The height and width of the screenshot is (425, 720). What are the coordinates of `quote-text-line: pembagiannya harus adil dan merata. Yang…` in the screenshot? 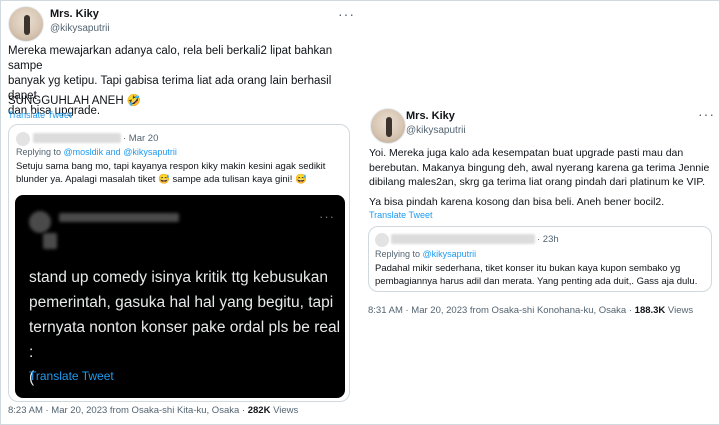 It's located at (536, 281).